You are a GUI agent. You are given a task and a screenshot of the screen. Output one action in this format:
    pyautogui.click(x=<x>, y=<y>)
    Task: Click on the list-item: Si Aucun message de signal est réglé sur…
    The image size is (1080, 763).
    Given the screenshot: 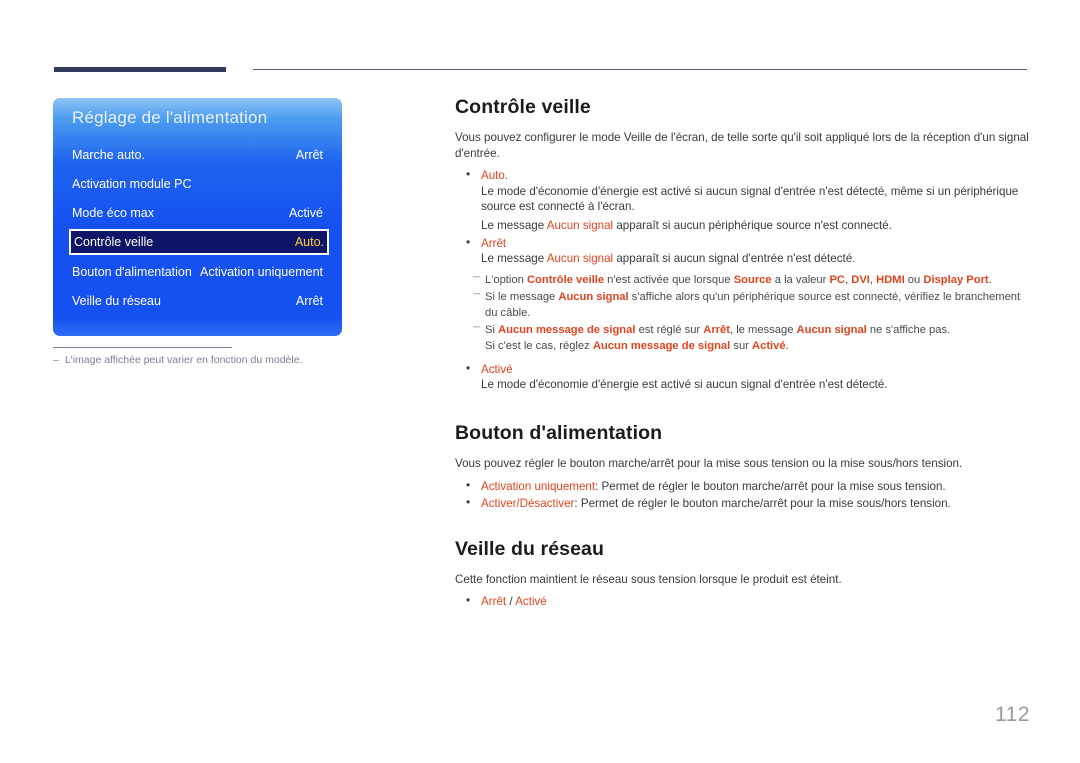 What is the action you would take?
    pyautogui.click(x=742, y=337)
    